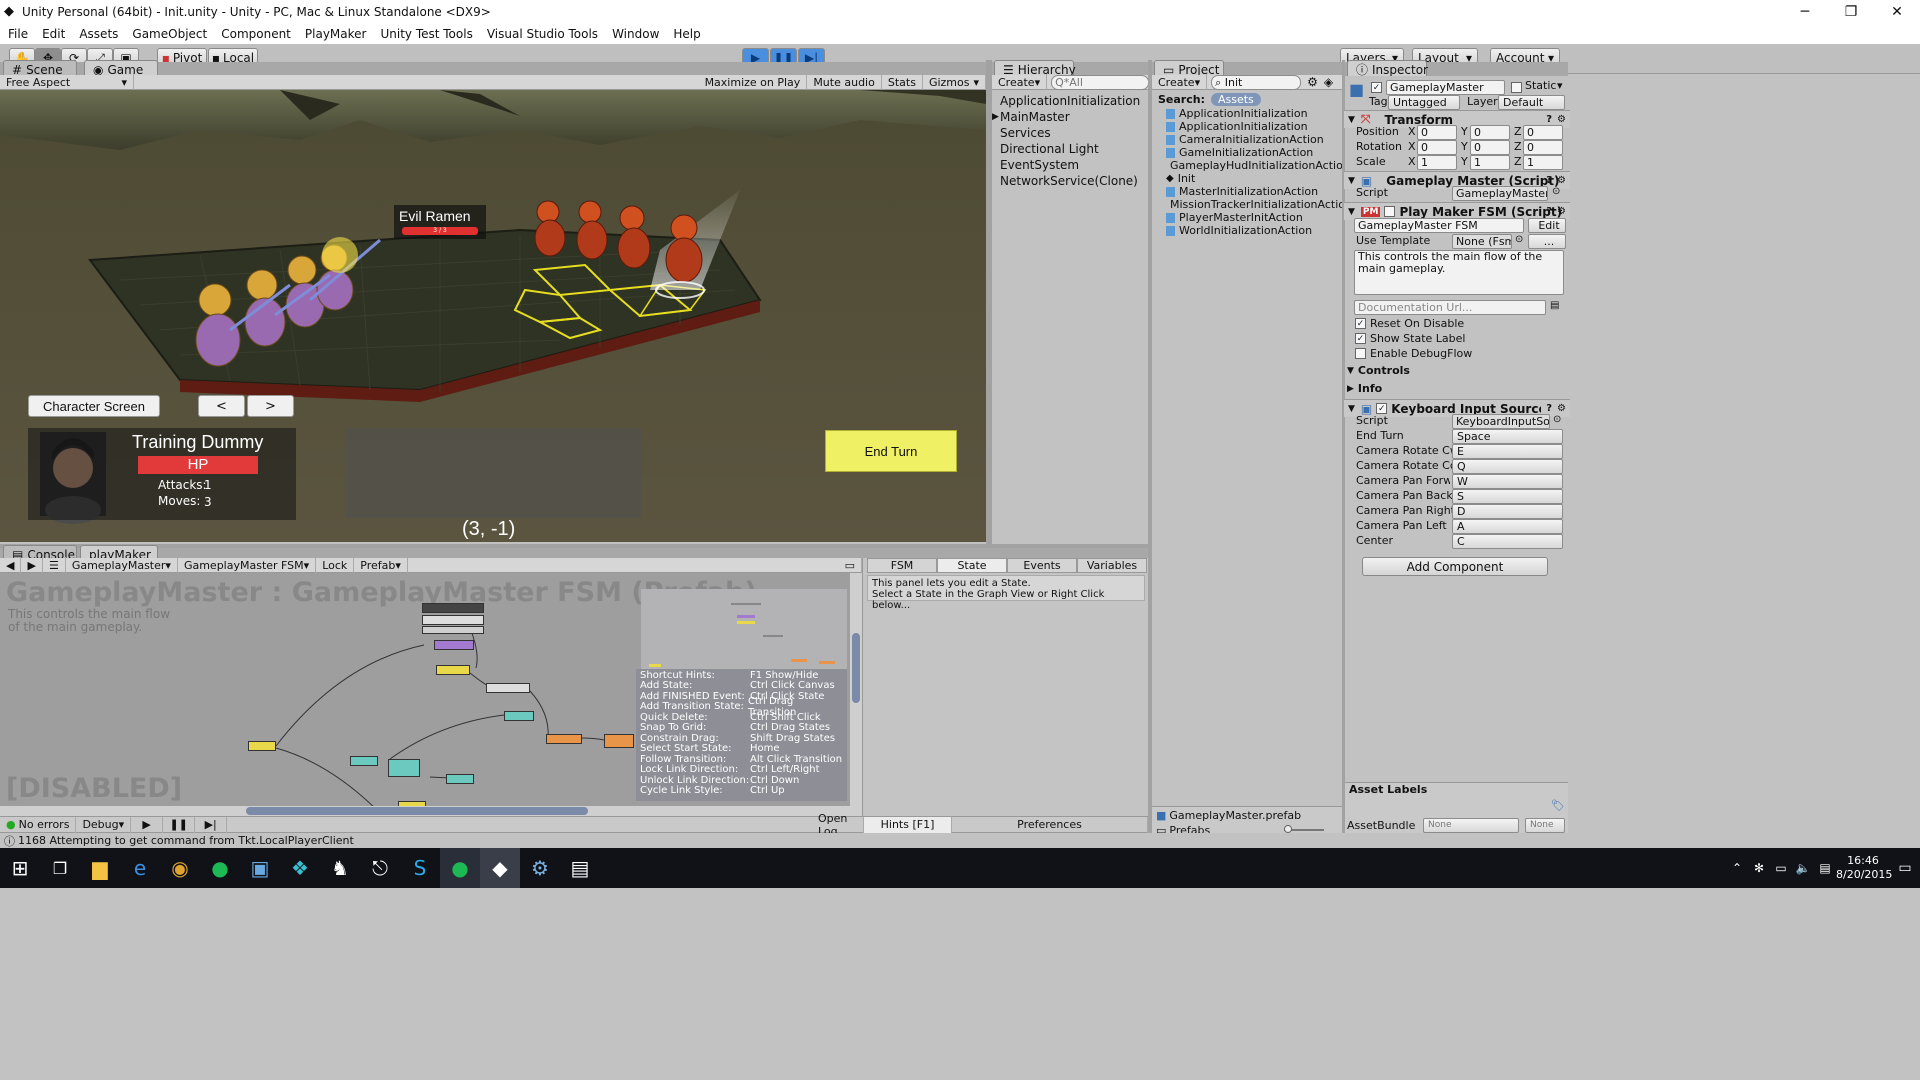 This screenshot has height=1080, width=1920. Describe the element at coordinates (180, 868) in the screenshot. I see `chrome-icon: ◉` at that location.